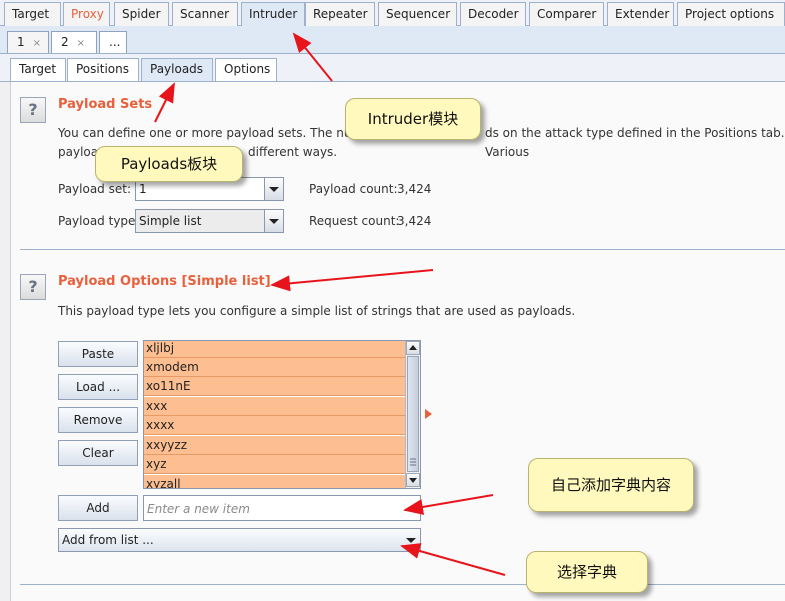  What do you see at coordinates (312, 57) in the screenshot?
I see `arrow-to-intruder-tab` at bounding box center [312, 57].